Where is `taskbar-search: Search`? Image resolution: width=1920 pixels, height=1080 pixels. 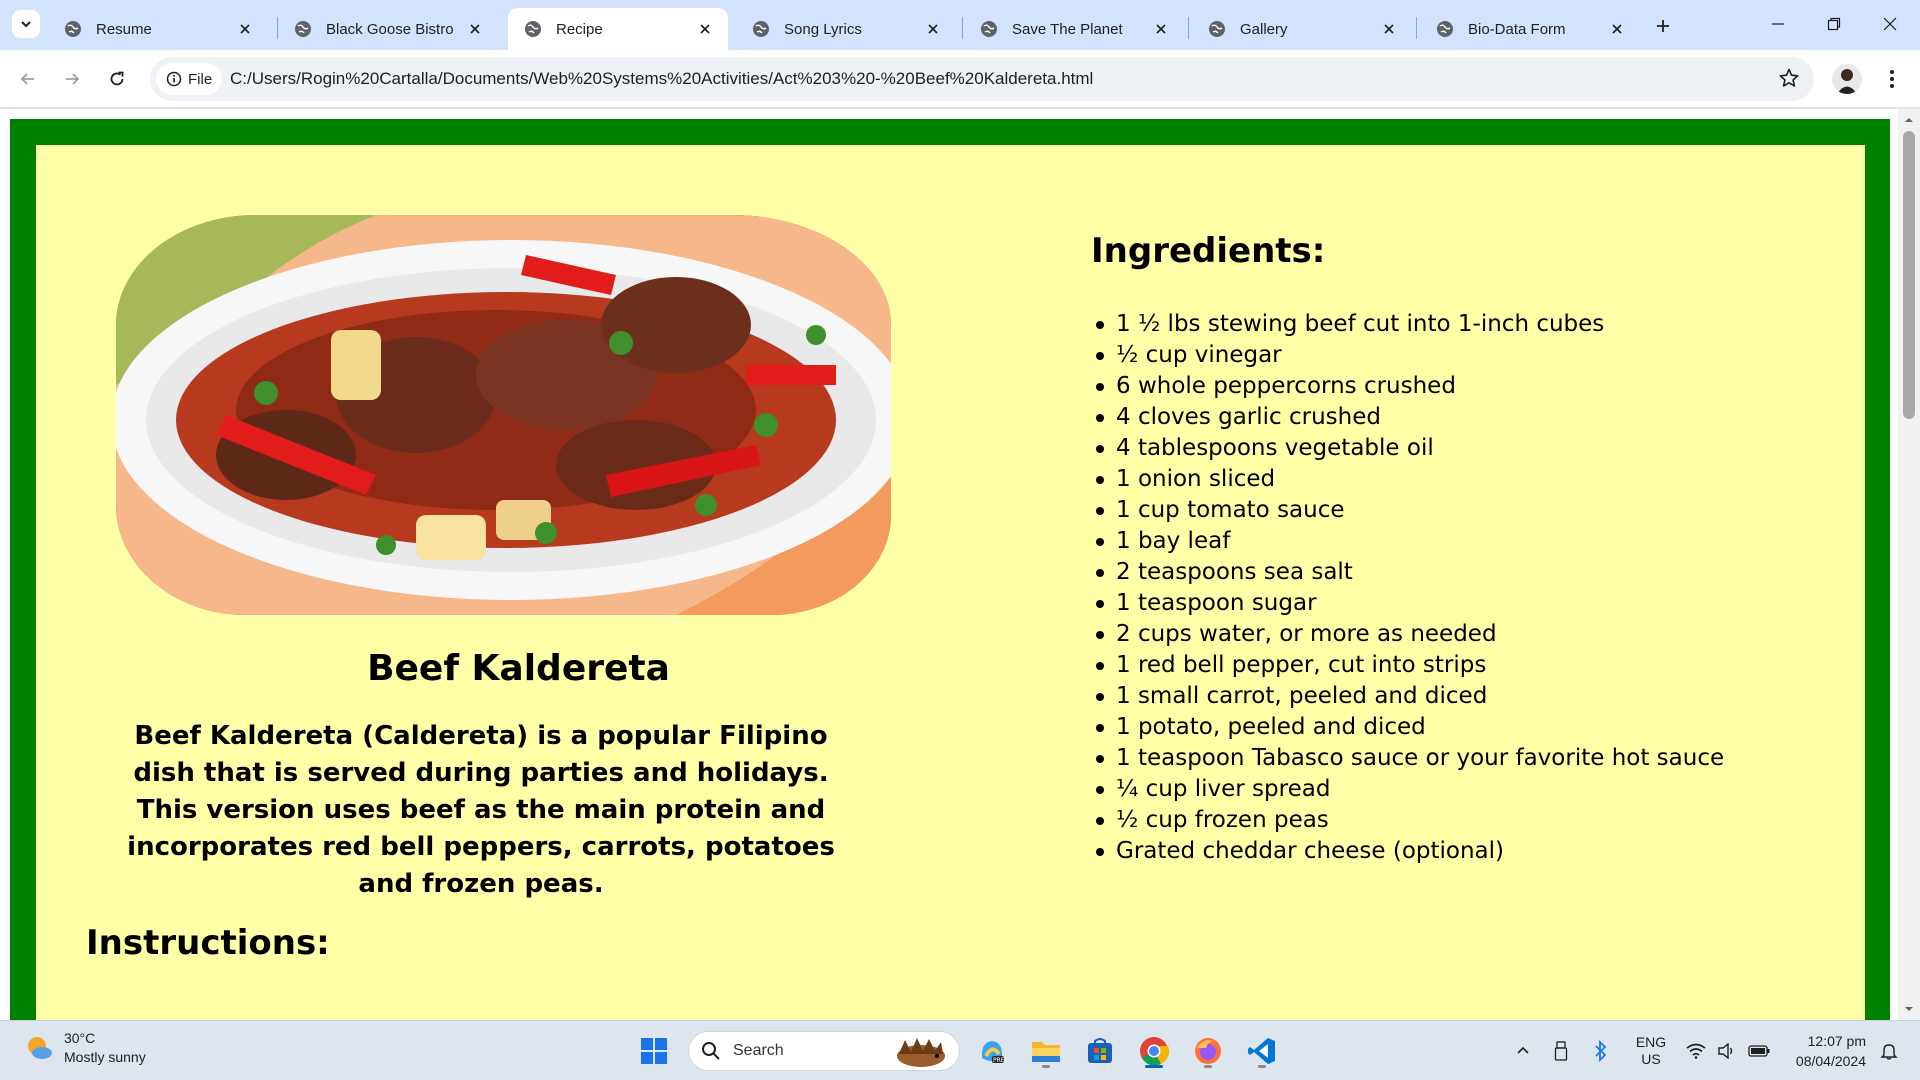 taskbar-search: Search is located at coordinates (824, 1051).